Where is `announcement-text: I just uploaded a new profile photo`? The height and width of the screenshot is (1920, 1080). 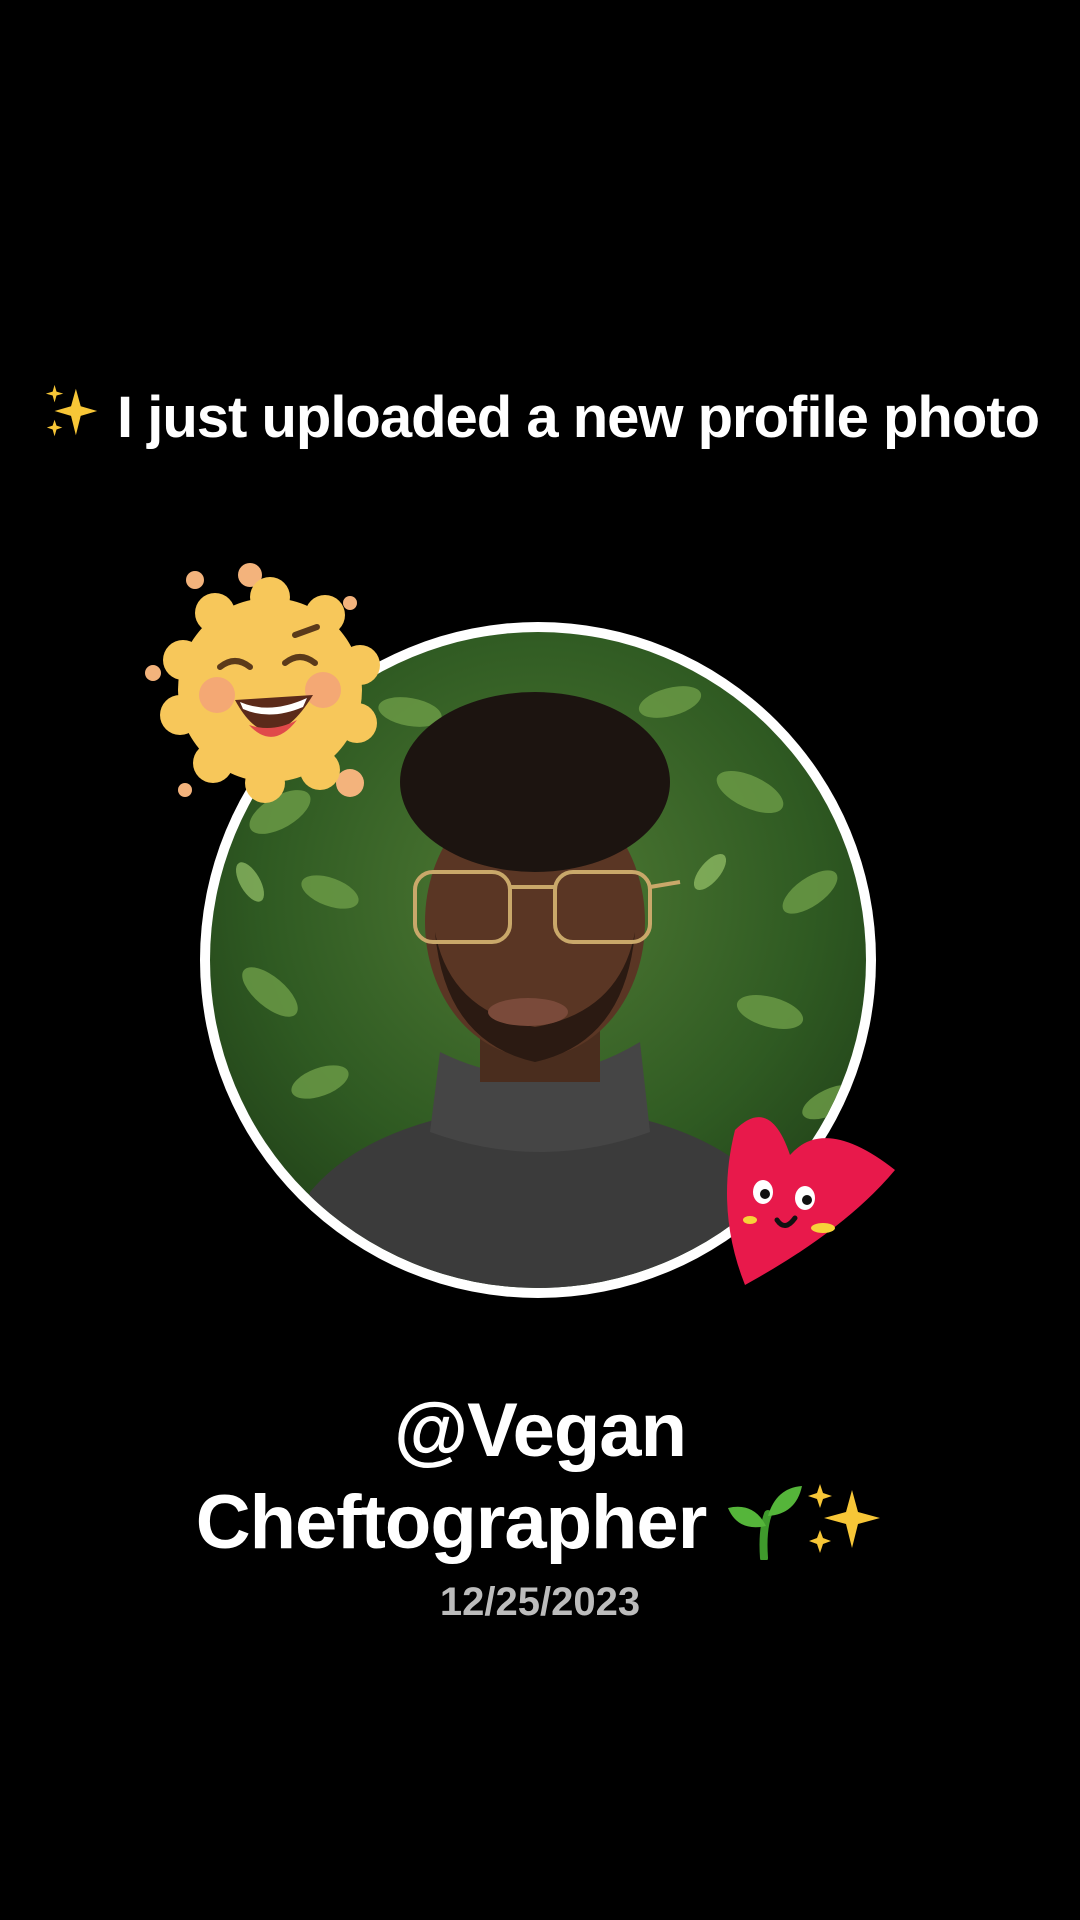 announcement-text: I just uploaded a new profile photo is located at coordinates (540, 418).